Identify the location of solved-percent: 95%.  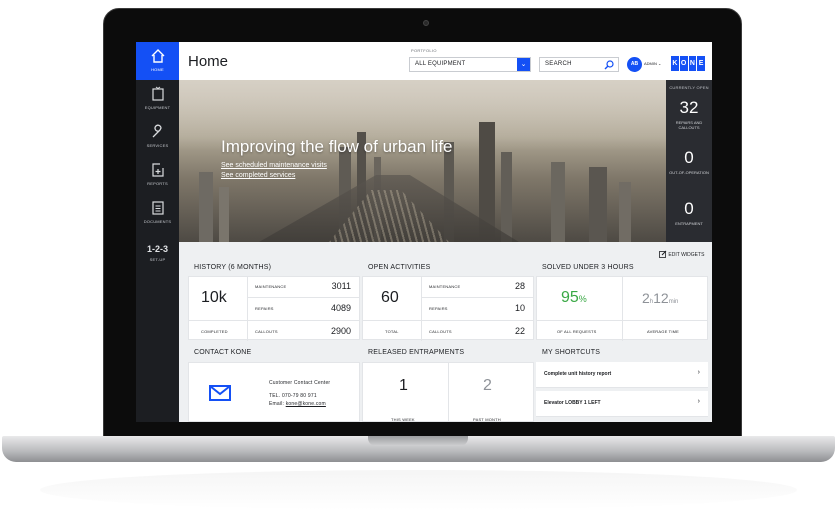
(574, 298).